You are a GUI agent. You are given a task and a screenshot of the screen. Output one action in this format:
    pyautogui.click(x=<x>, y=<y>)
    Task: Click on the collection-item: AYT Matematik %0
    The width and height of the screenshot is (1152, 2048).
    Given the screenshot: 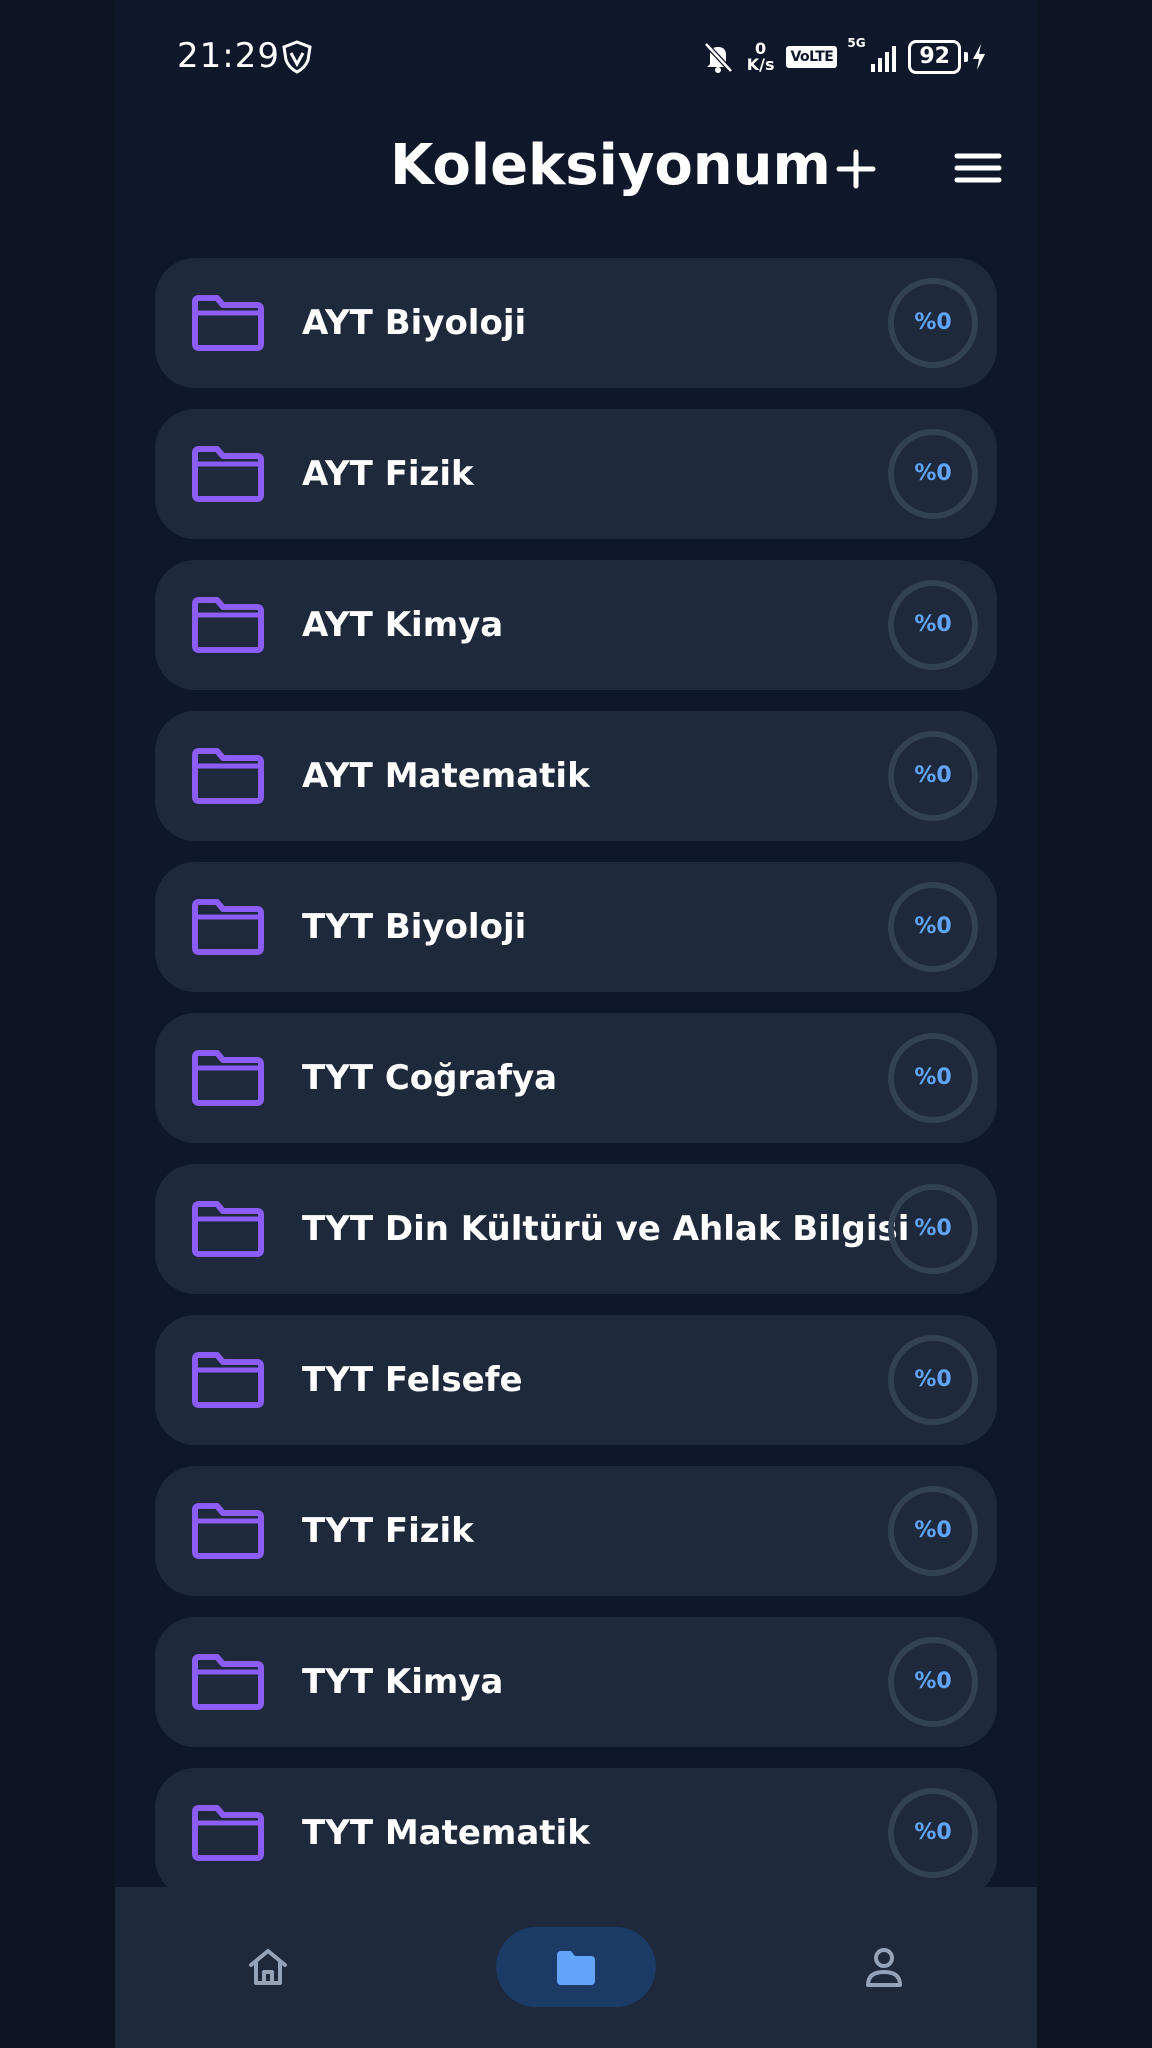 What is the action you would take?
    pyautogui.click(x=576, y=776)
    